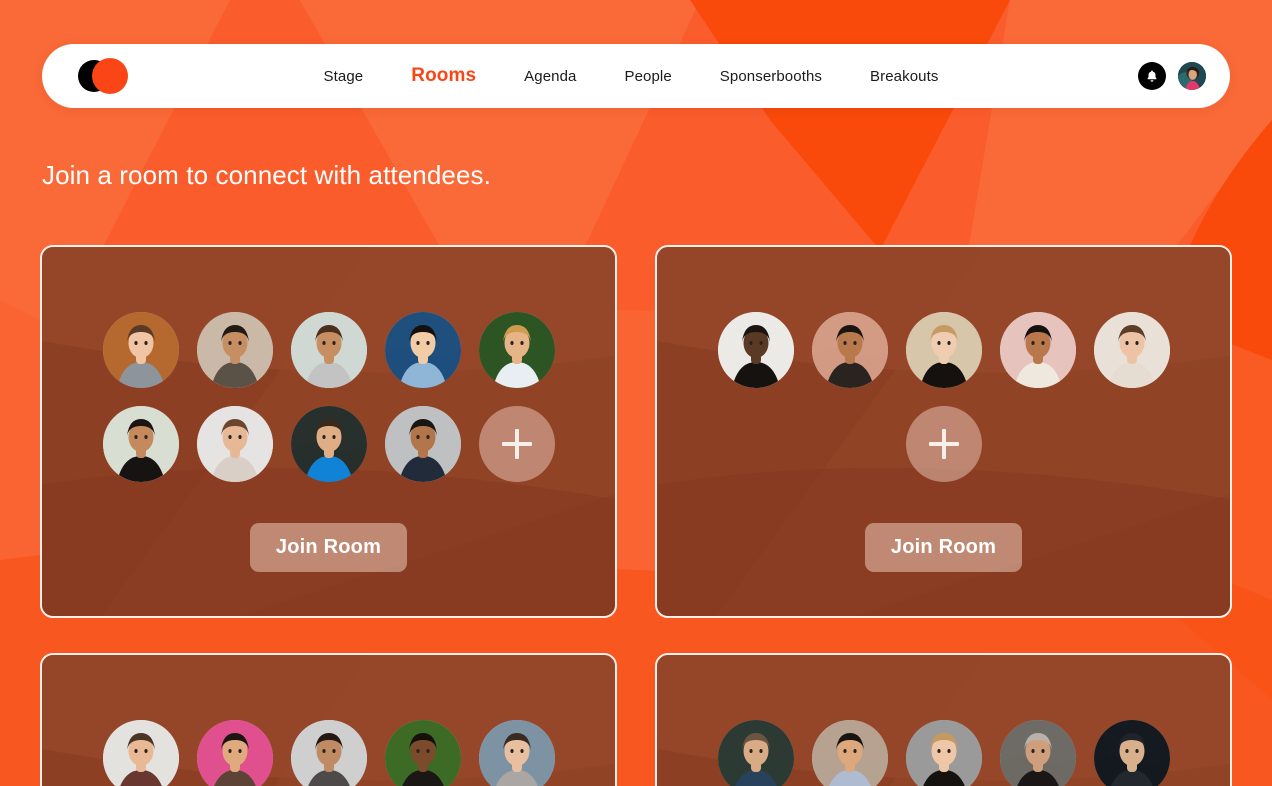 This screenshot has width=1272, height=786. I want to click on participant-avatar-man-braids-green-foliage, so click(422, 753).